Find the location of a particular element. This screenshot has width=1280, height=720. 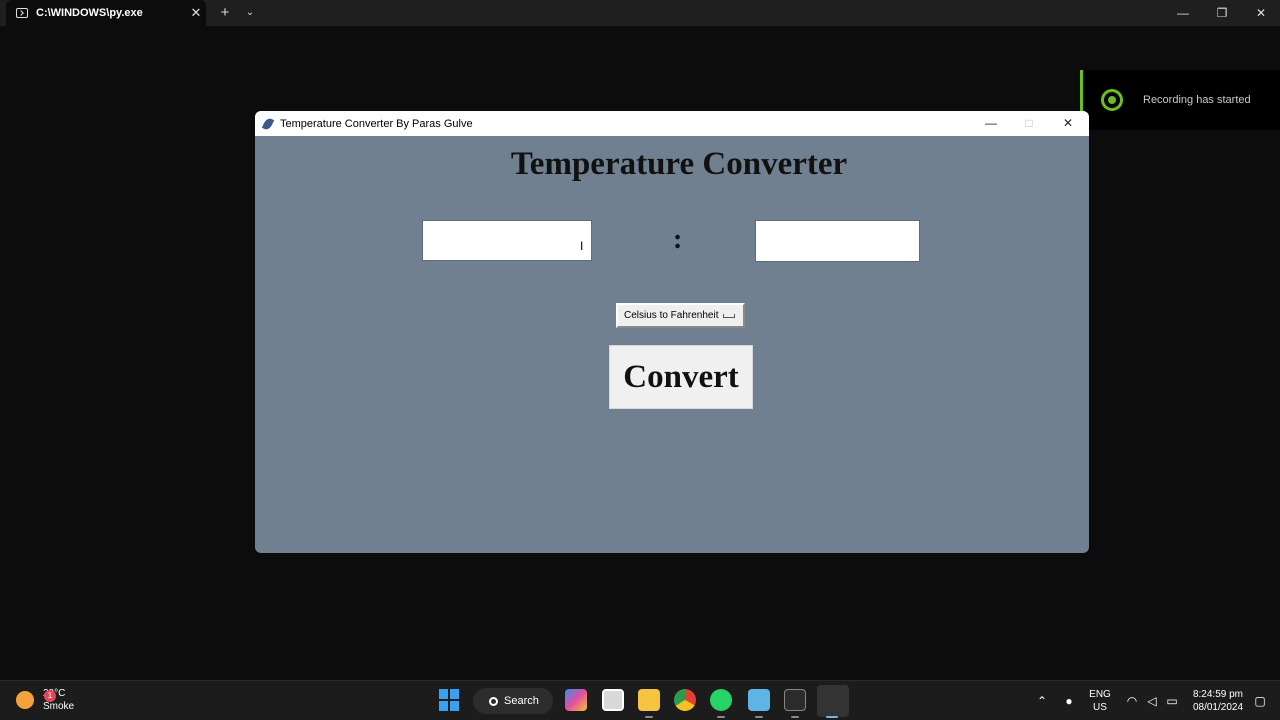

chrome-icon is located at coordinates (685, 700).